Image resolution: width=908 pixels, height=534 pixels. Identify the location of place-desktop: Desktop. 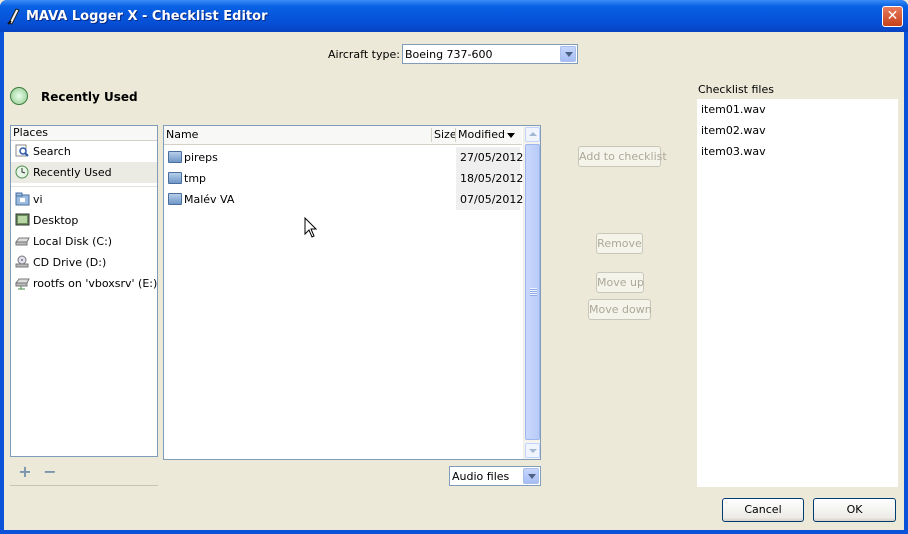
(84, 220).